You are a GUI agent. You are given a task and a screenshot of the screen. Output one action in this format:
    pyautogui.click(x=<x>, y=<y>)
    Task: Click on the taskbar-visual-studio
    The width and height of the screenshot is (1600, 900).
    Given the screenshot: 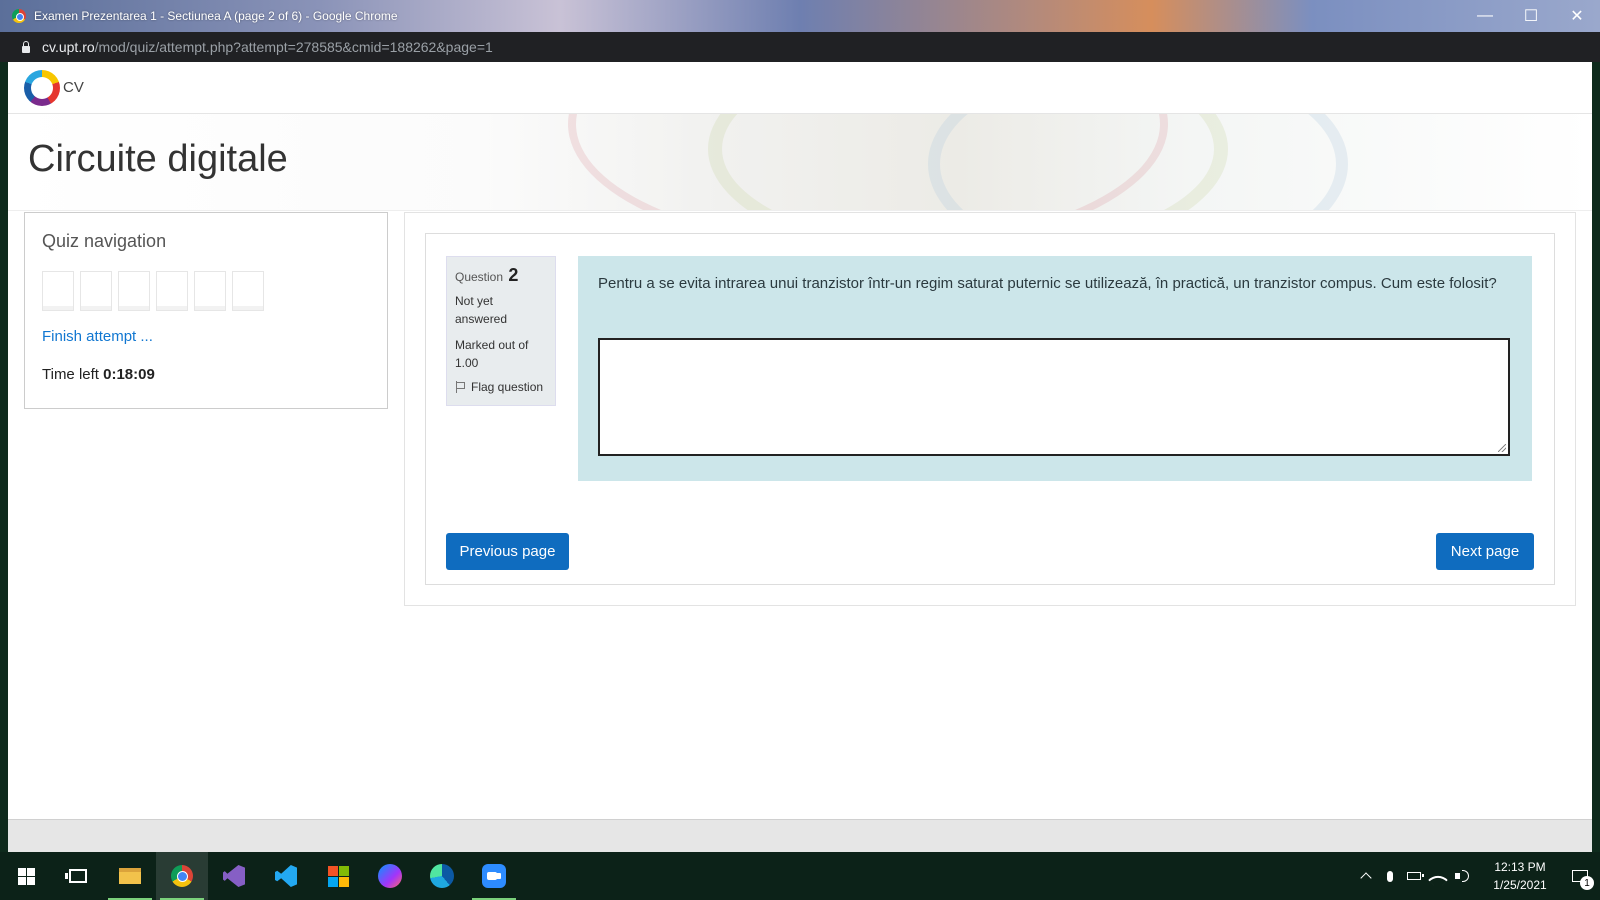 What is the action you would take?
    pyautogui.click(x=234, y=876)
    